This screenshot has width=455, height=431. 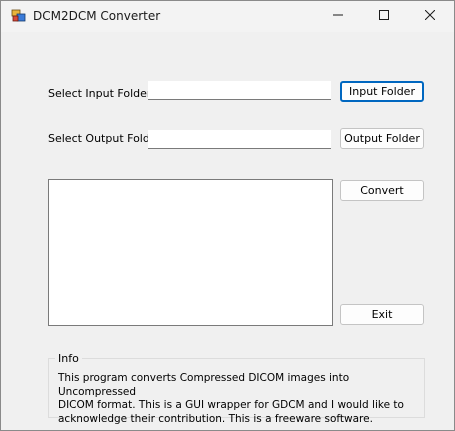 What do you see at coordinates (239, 139) in the screenshot?
I see `output-folder-field` at bounding box center [239, 139].